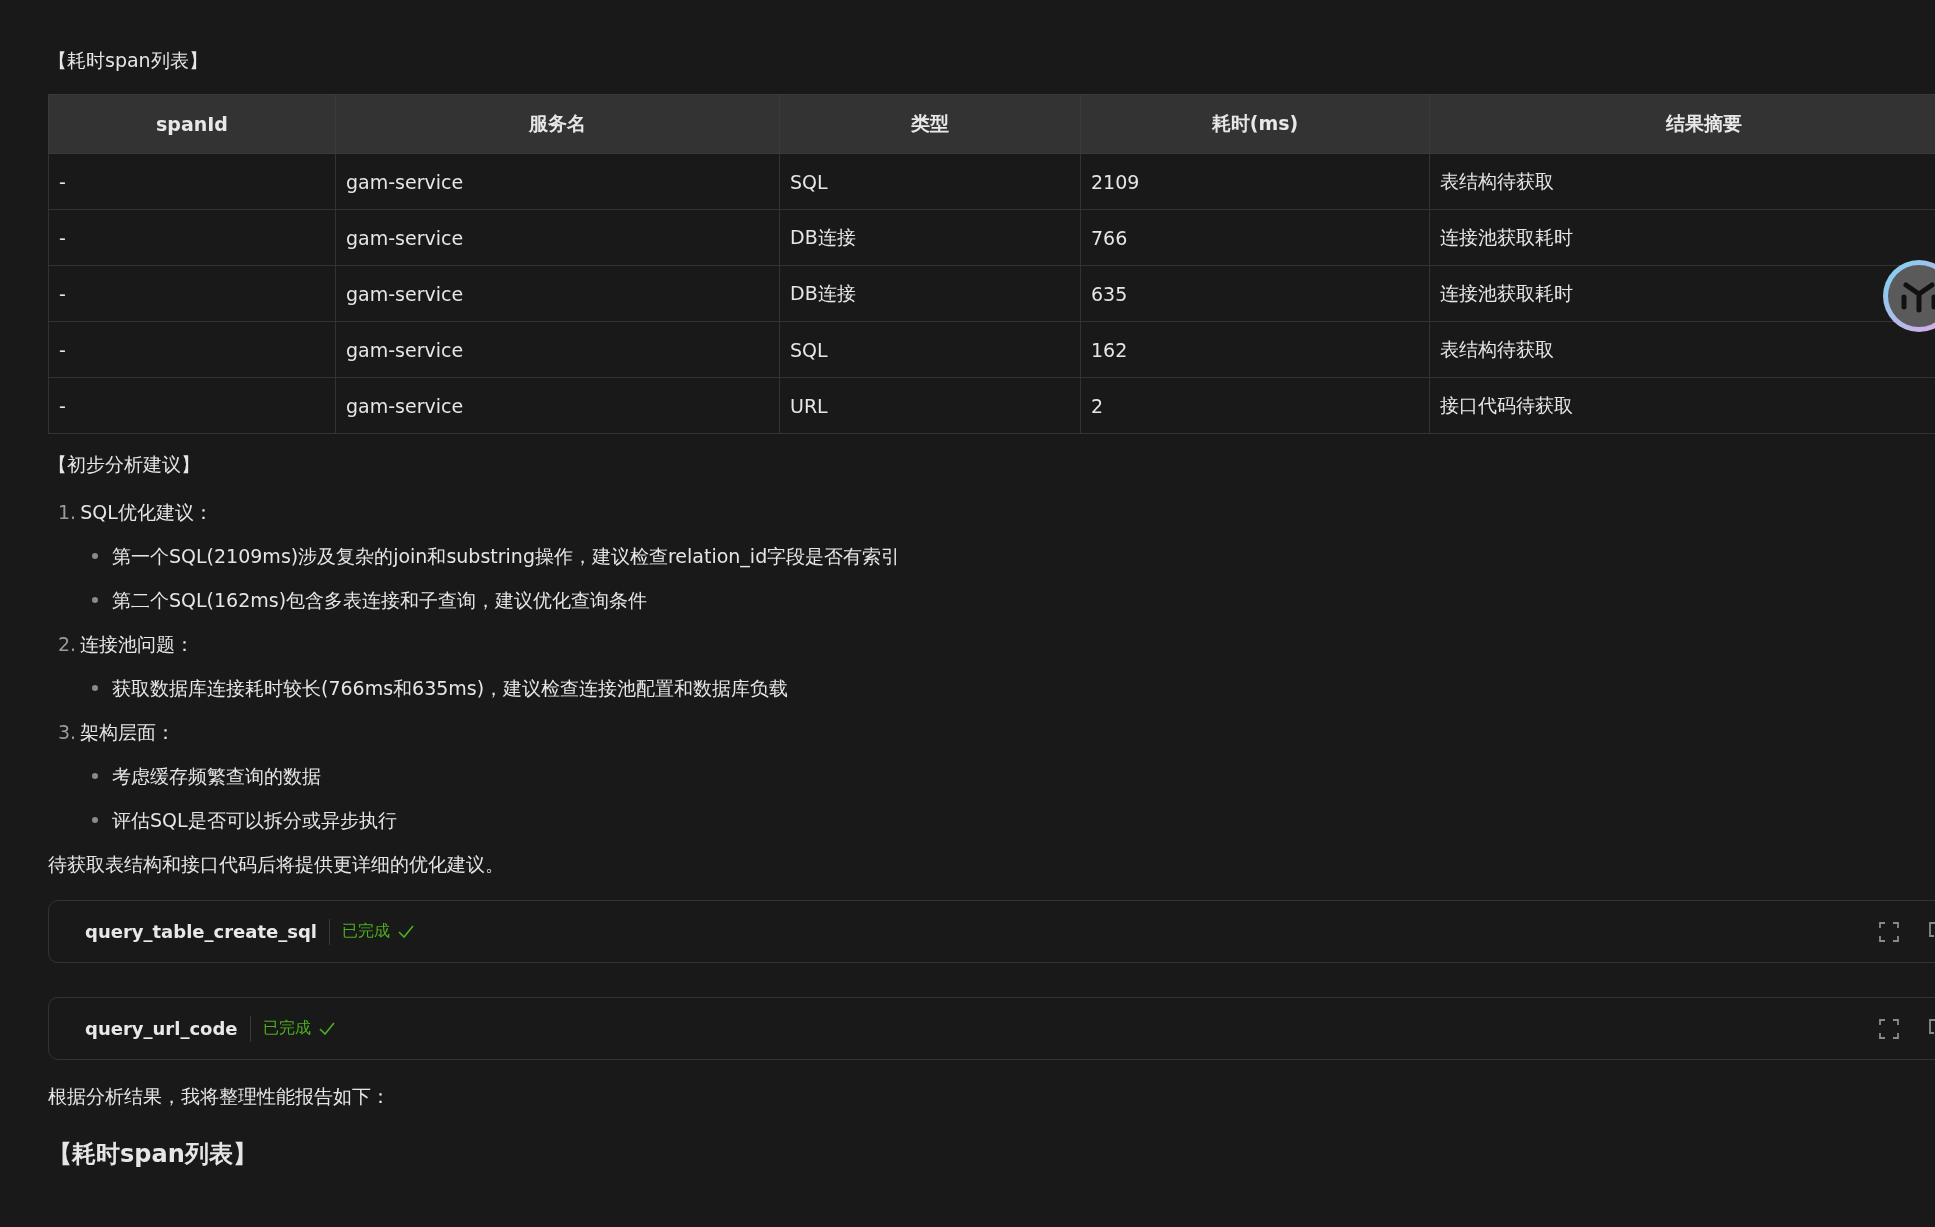  What do you see at coordinates (276, 864) in the screenshot?
I see `paragraph: 待获取表结构和接口代码后将提供更详细的优化建议。` at bounding box center [276, 864].